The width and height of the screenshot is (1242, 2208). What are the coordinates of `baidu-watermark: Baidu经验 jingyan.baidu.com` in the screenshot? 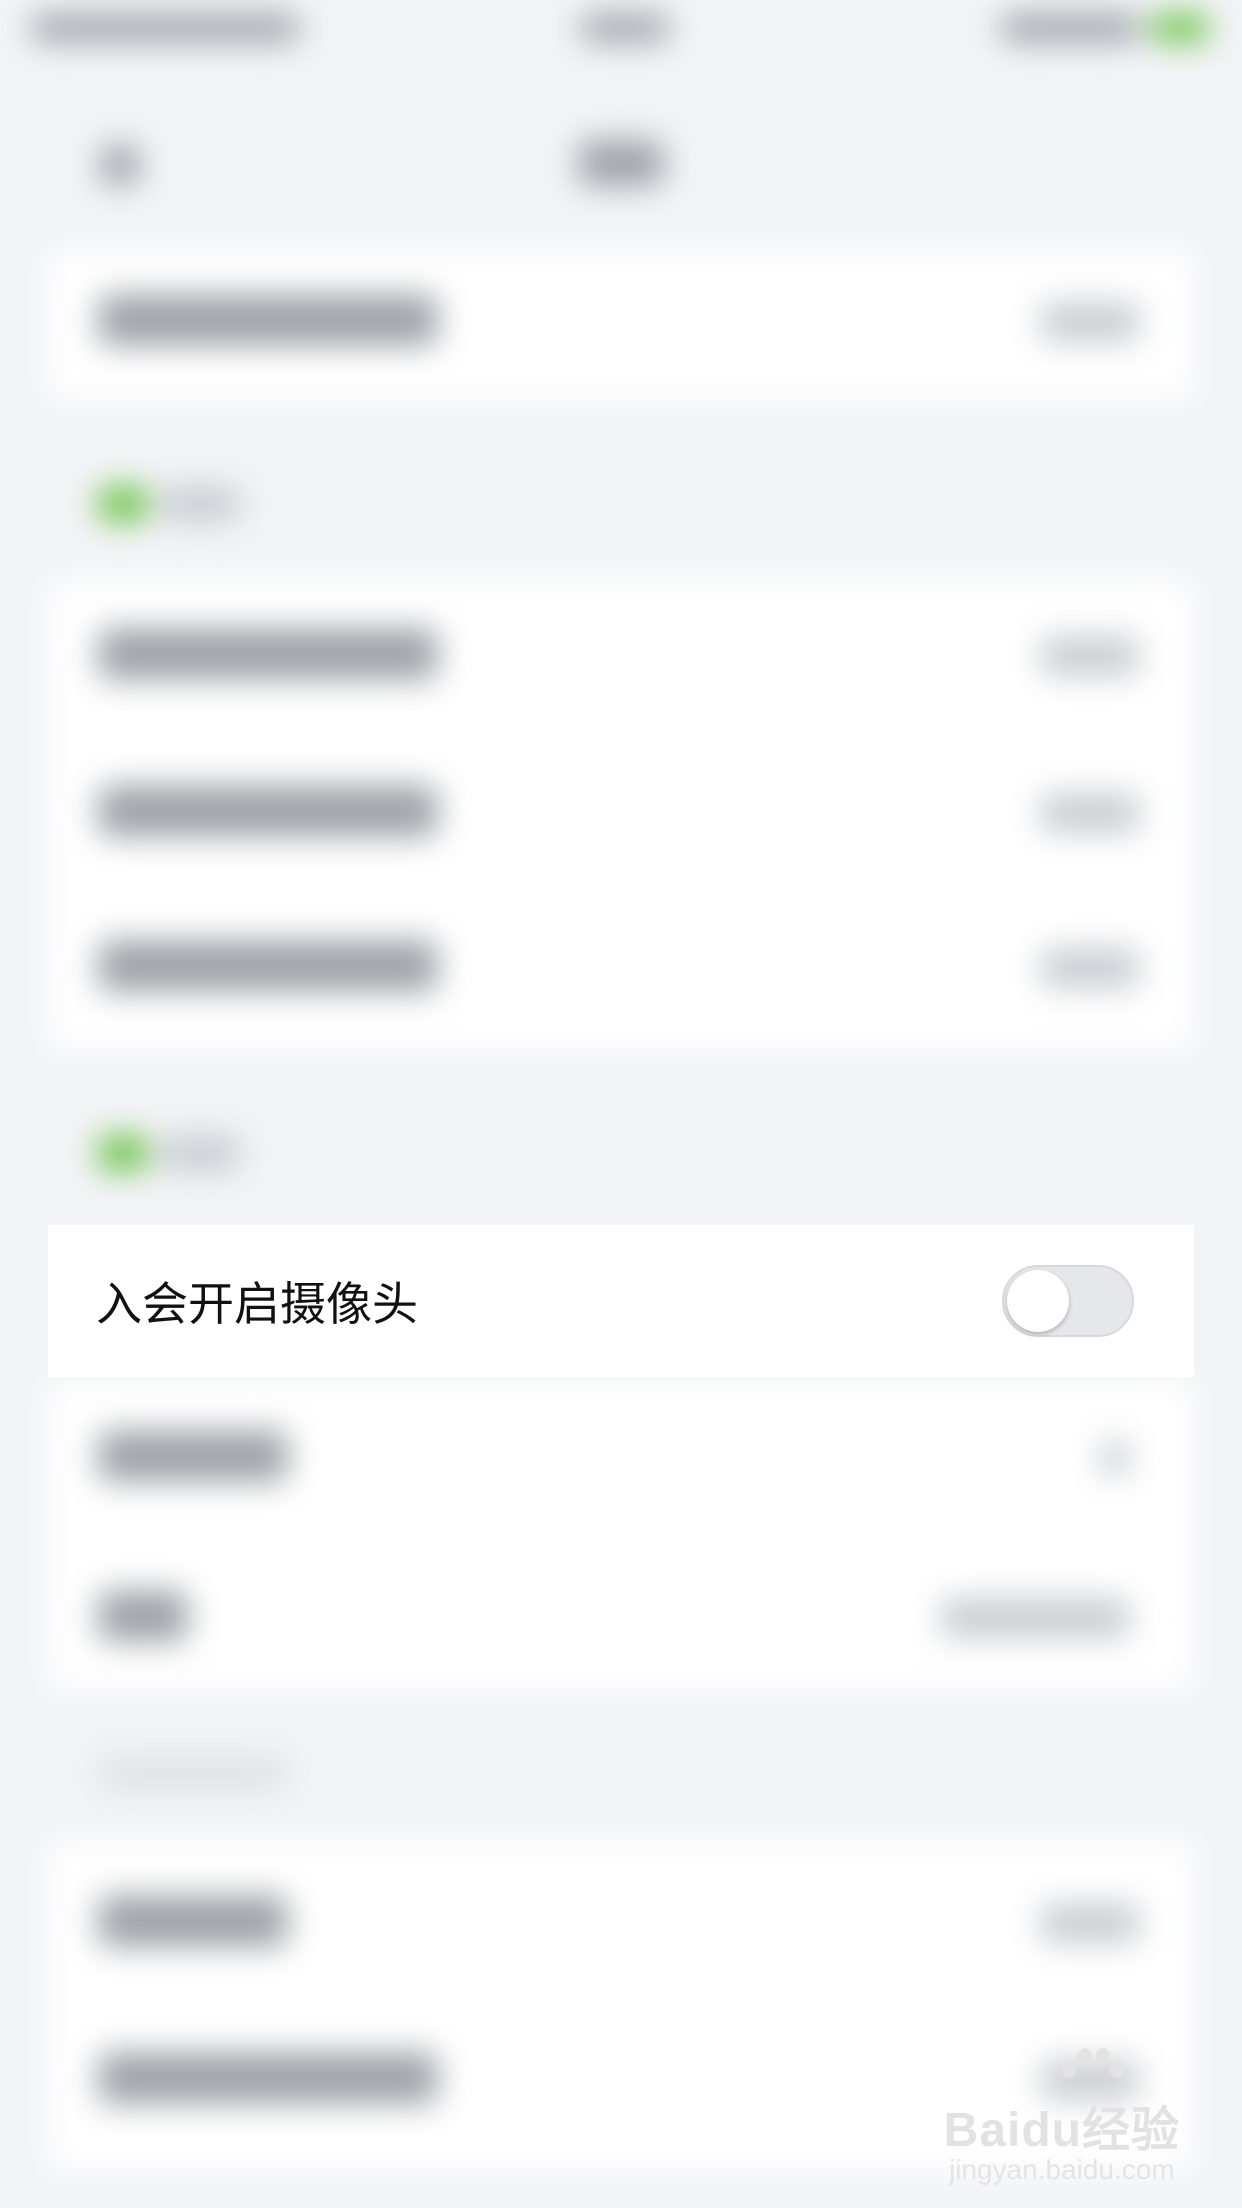 It's located at (1061, 2117).